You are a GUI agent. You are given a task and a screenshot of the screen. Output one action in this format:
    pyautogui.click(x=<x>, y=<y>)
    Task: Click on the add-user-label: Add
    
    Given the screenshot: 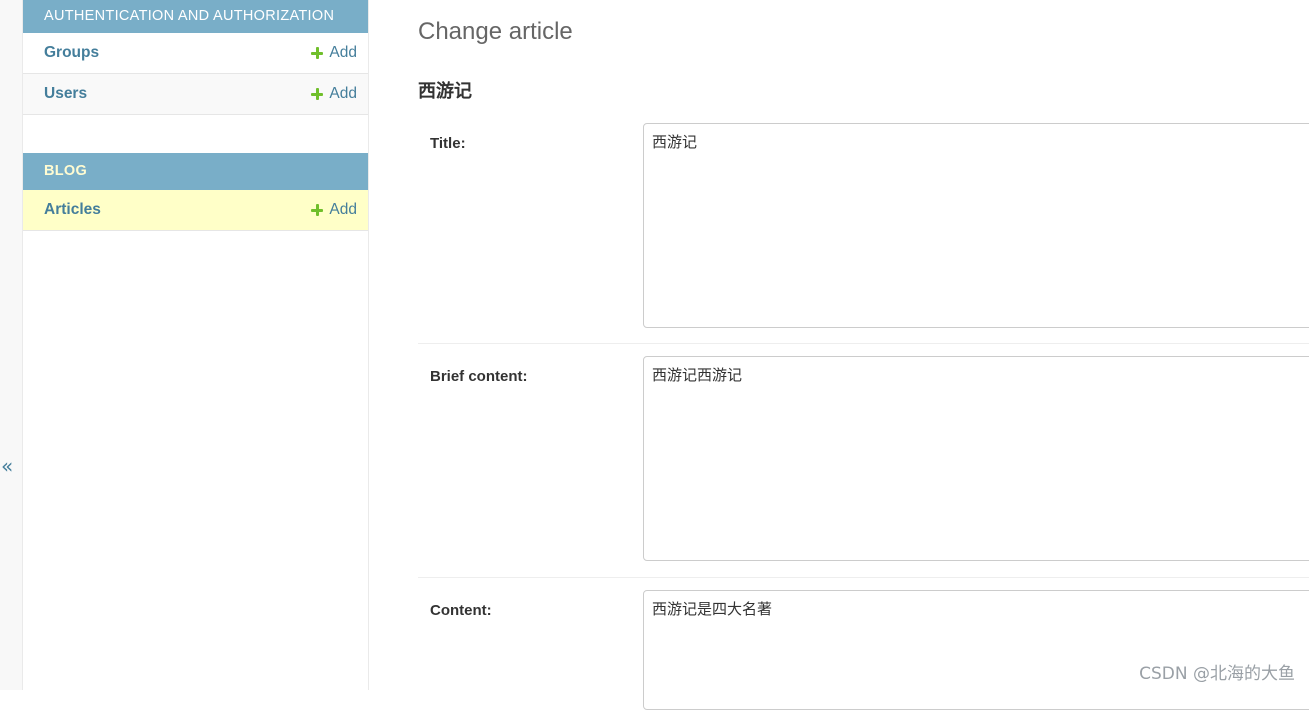 What is the action you would take?
    pyautogui.click(x=343, y=93)
    